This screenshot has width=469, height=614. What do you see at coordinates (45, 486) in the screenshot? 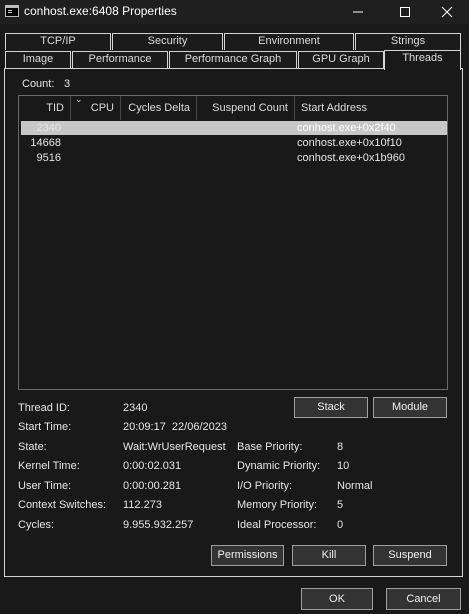
I see `user-time-label: User Time:` at bounding box center [45, 486].